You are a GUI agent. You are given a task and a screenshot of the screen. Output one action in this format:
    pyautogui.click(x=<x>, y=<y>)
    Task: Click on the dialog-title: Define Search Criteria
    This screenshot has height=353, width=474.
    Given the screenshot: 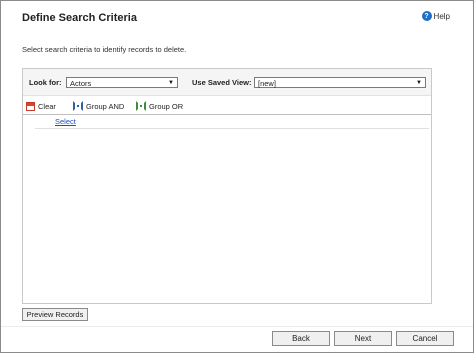 What is the action you would take?
    pyautogui.click(x=79, y=18)
    